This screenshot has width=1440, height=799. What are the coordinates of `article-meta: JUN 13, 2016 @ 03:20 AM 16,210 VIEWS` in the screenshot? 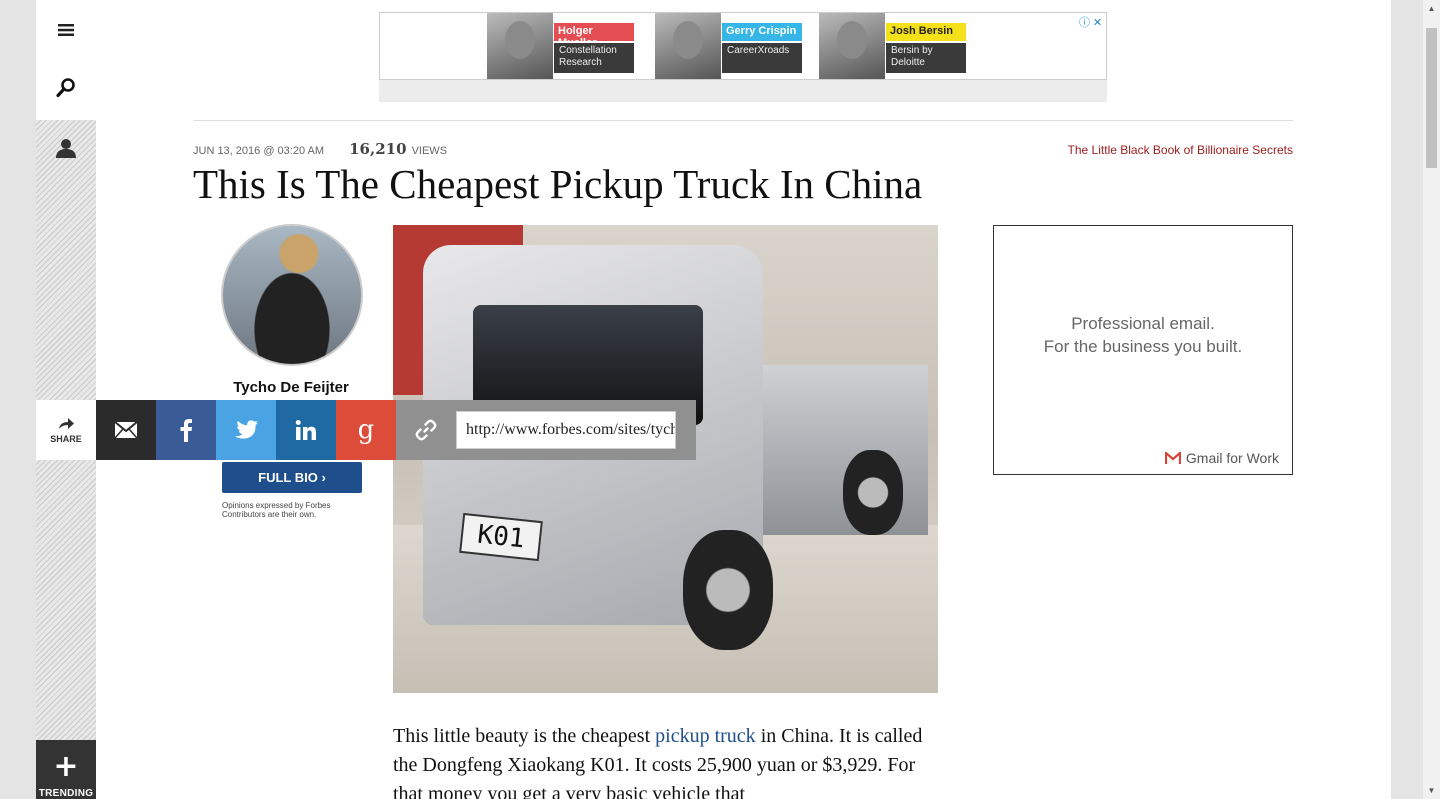 It's located at (320, 149).